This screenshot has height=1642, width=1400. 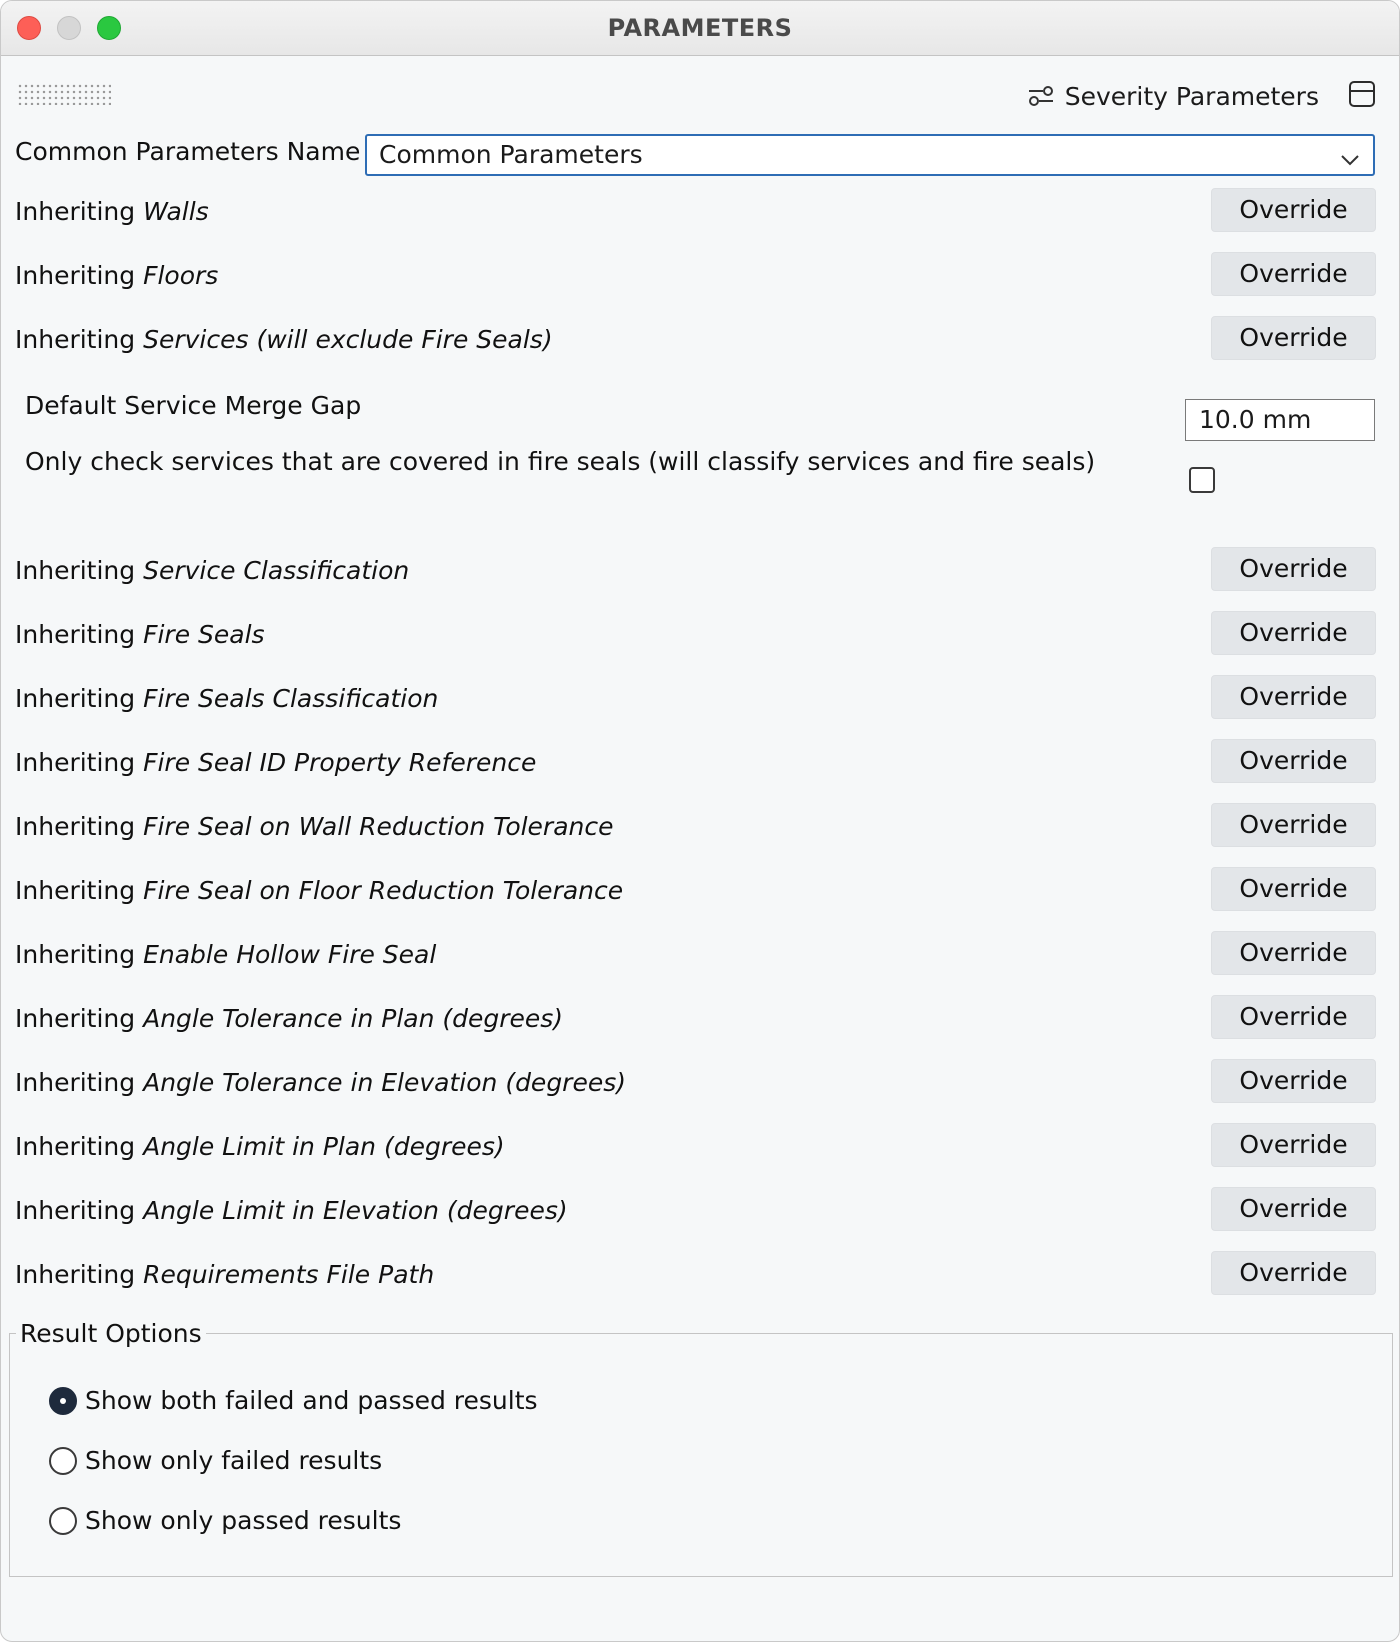 I want to click on result-option-label: Show only failed results, so click(x=234, y=1460).